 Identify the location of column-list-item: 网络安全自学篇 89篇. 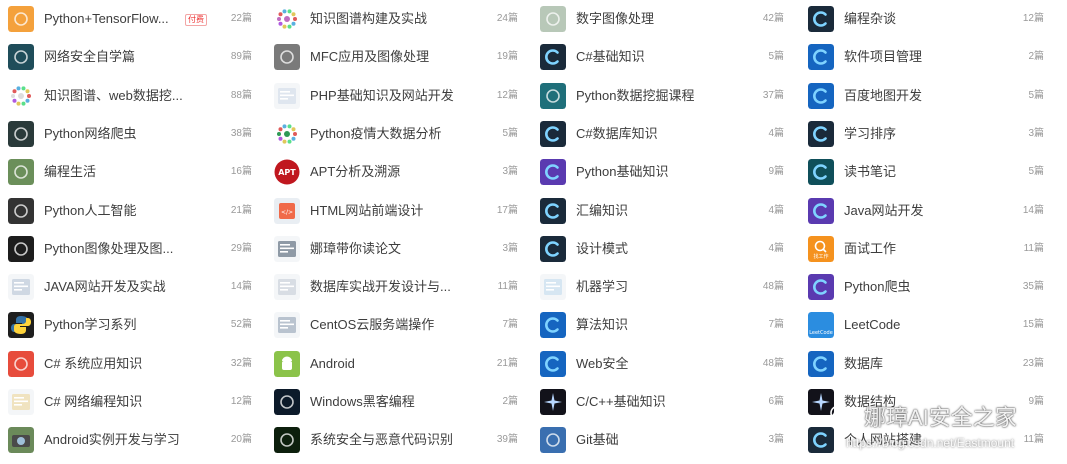
(130, 57).